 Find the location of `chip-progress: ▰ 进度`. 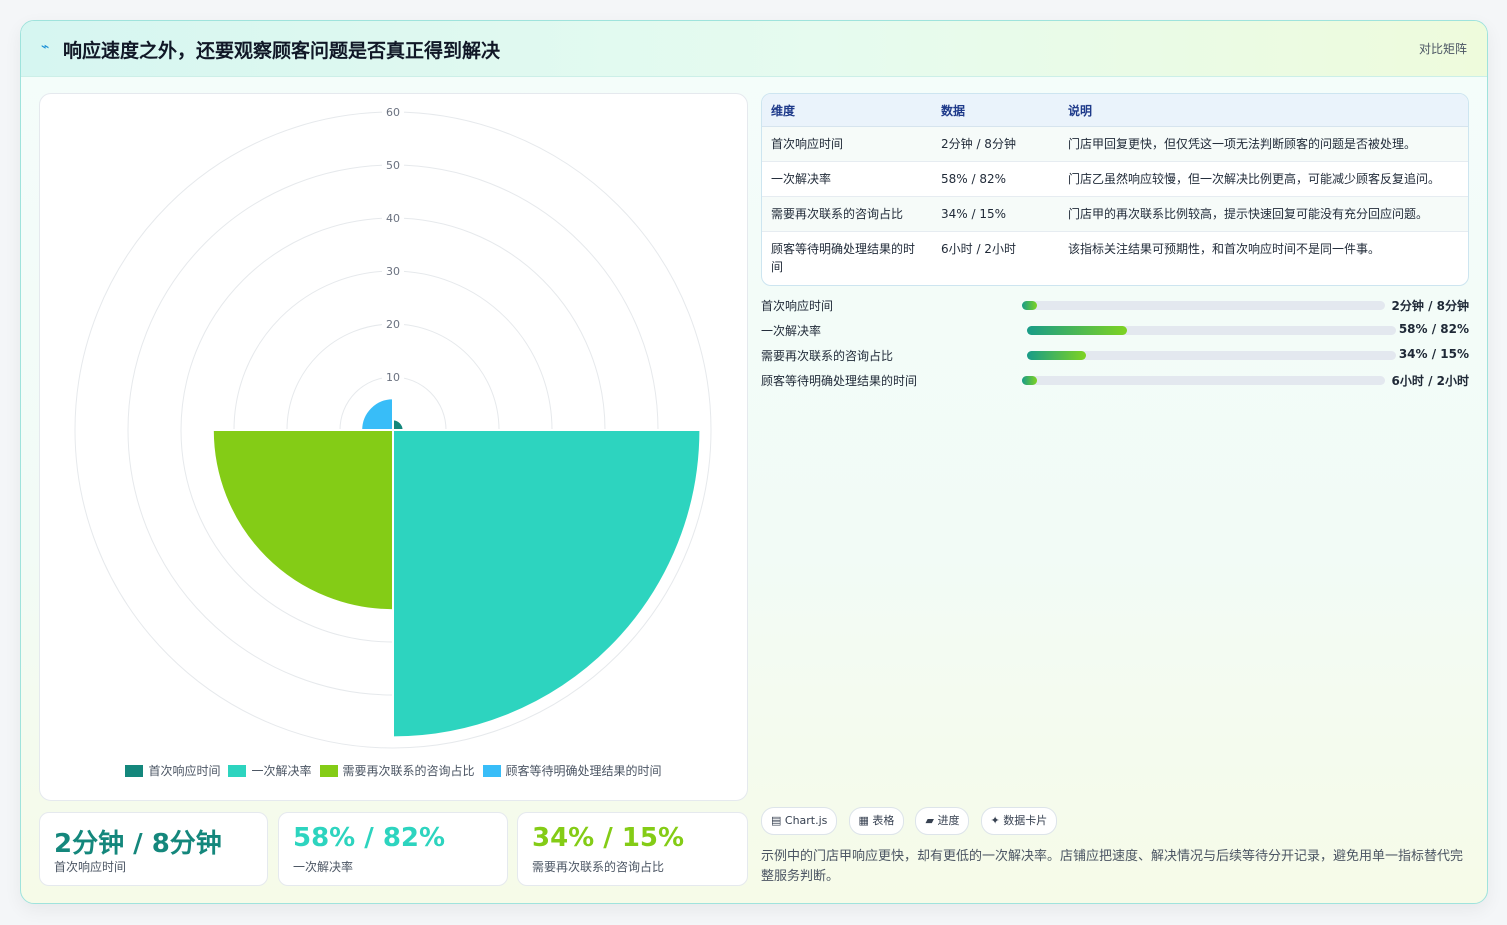

chip-progress: ▰ 进度 is located at coordinates (942, 821).